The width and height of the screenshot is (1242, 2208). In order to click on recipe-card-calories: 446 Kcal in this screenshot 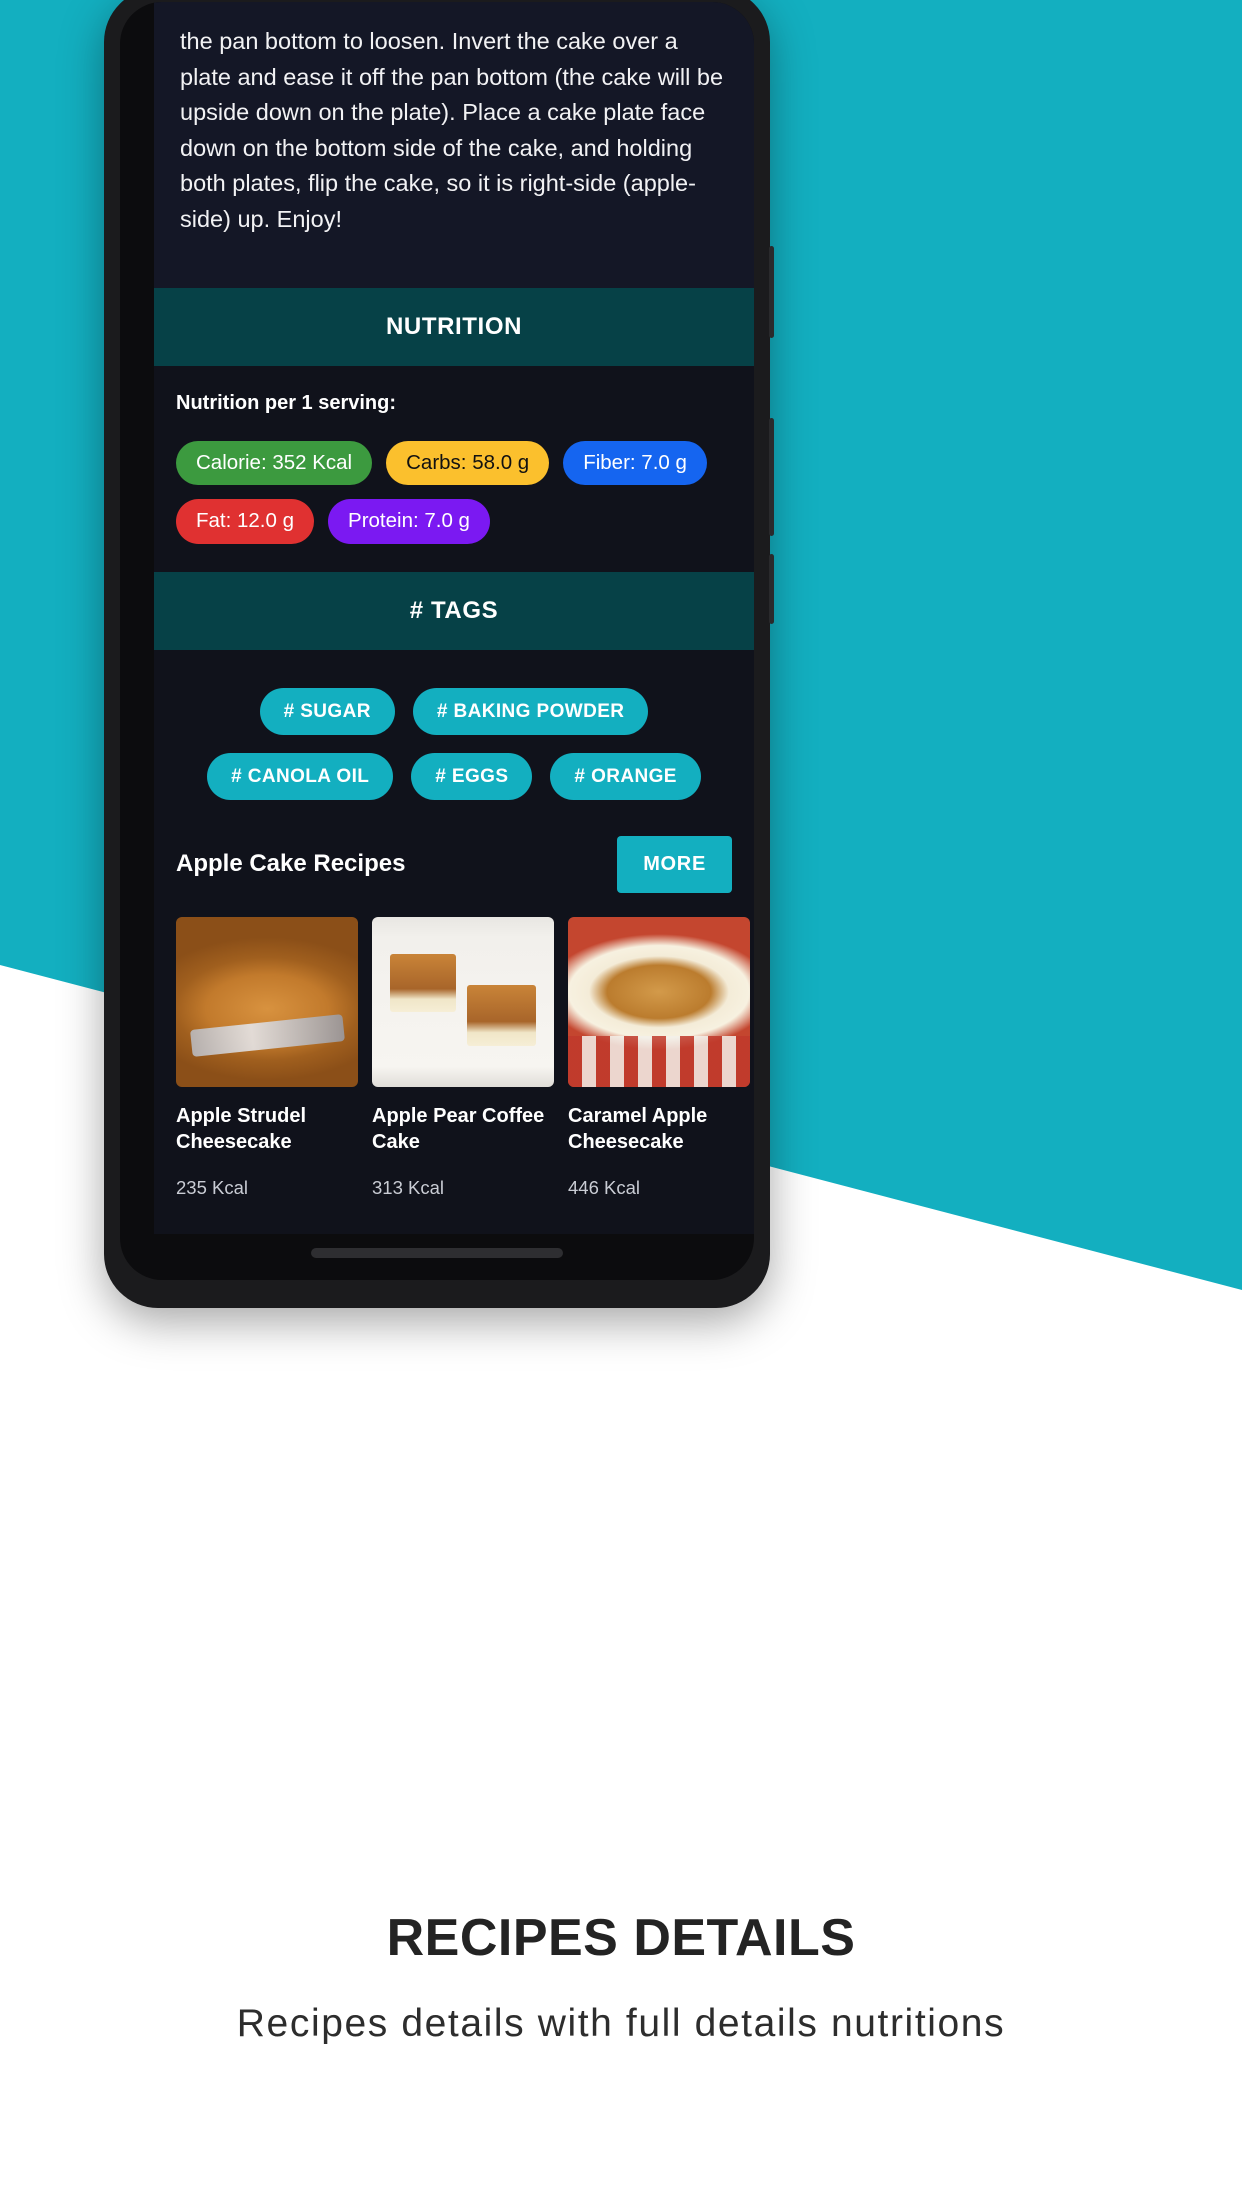, I will do `click(604, 1187)`.